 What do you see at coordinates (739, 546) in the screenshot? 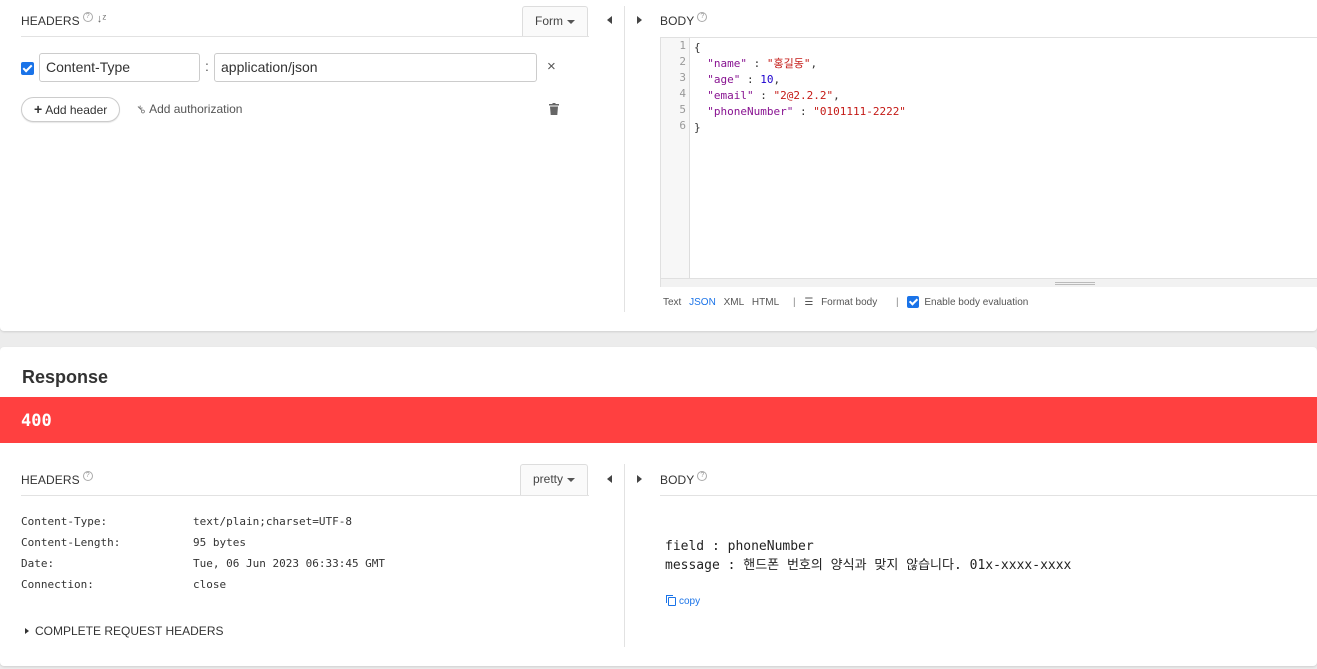
I see `response-body-line: field : phoneNumber` at bounding box center [739, 546].